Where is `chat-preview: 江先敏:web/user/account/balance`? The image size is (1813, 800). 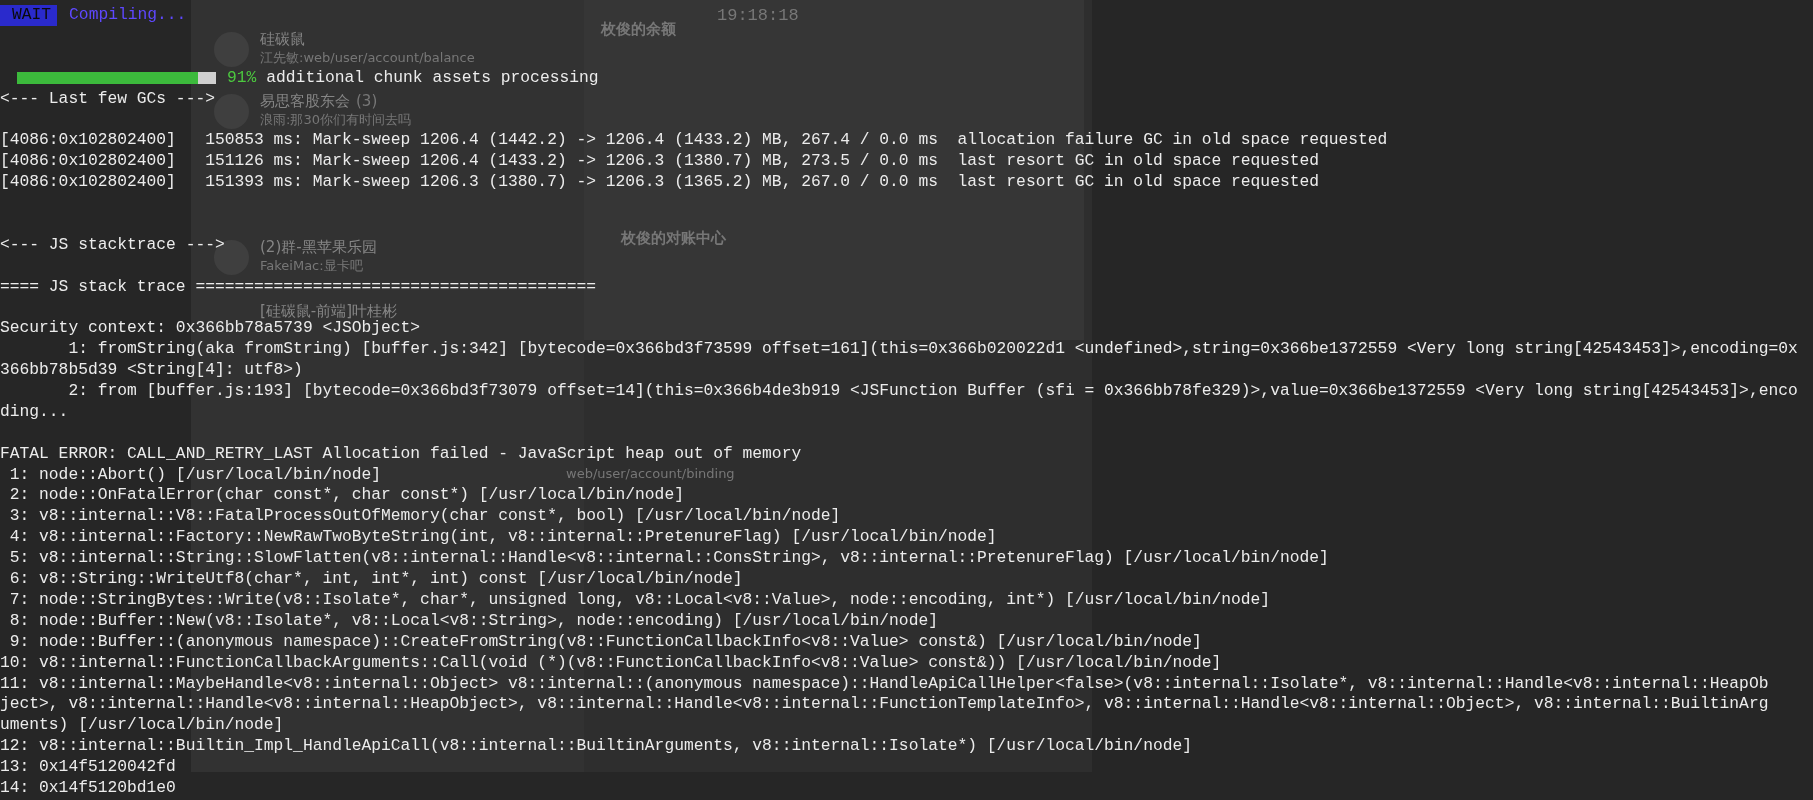
chat-preview: 江先敏:web/user/account/balance is located at coordinates (367, 58).